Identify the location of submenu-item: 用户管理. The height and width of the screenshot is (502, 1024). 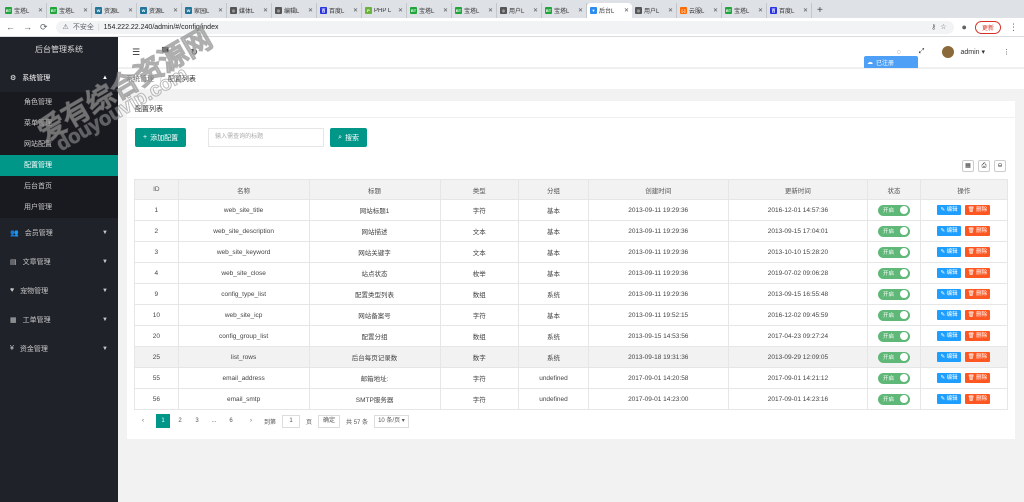
(59, 207).